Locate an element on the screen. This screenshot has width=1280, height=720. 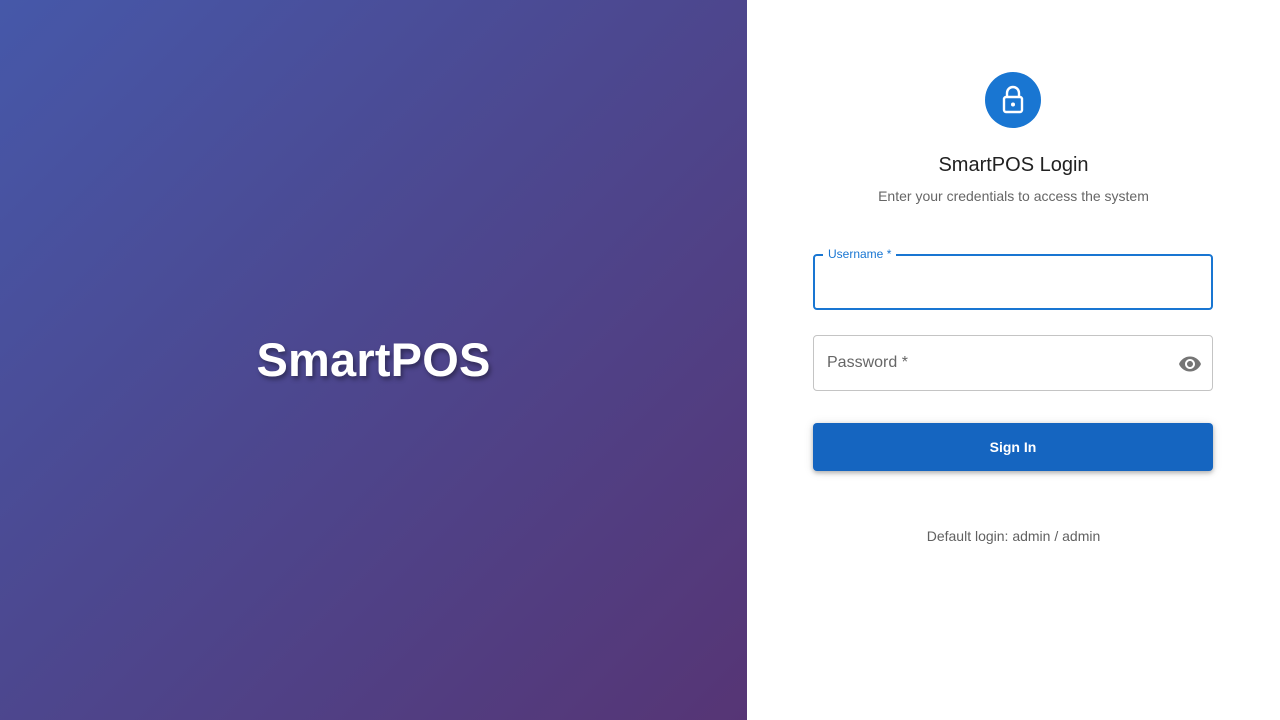
eye-icon is located at coordinates (1190, 364).